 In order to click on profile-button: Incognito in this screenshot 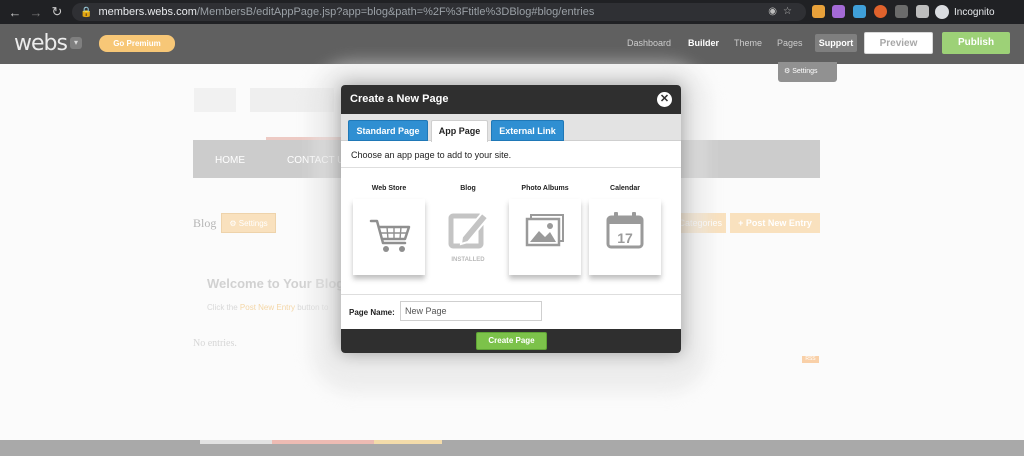, I will do `click(965, 12)`.